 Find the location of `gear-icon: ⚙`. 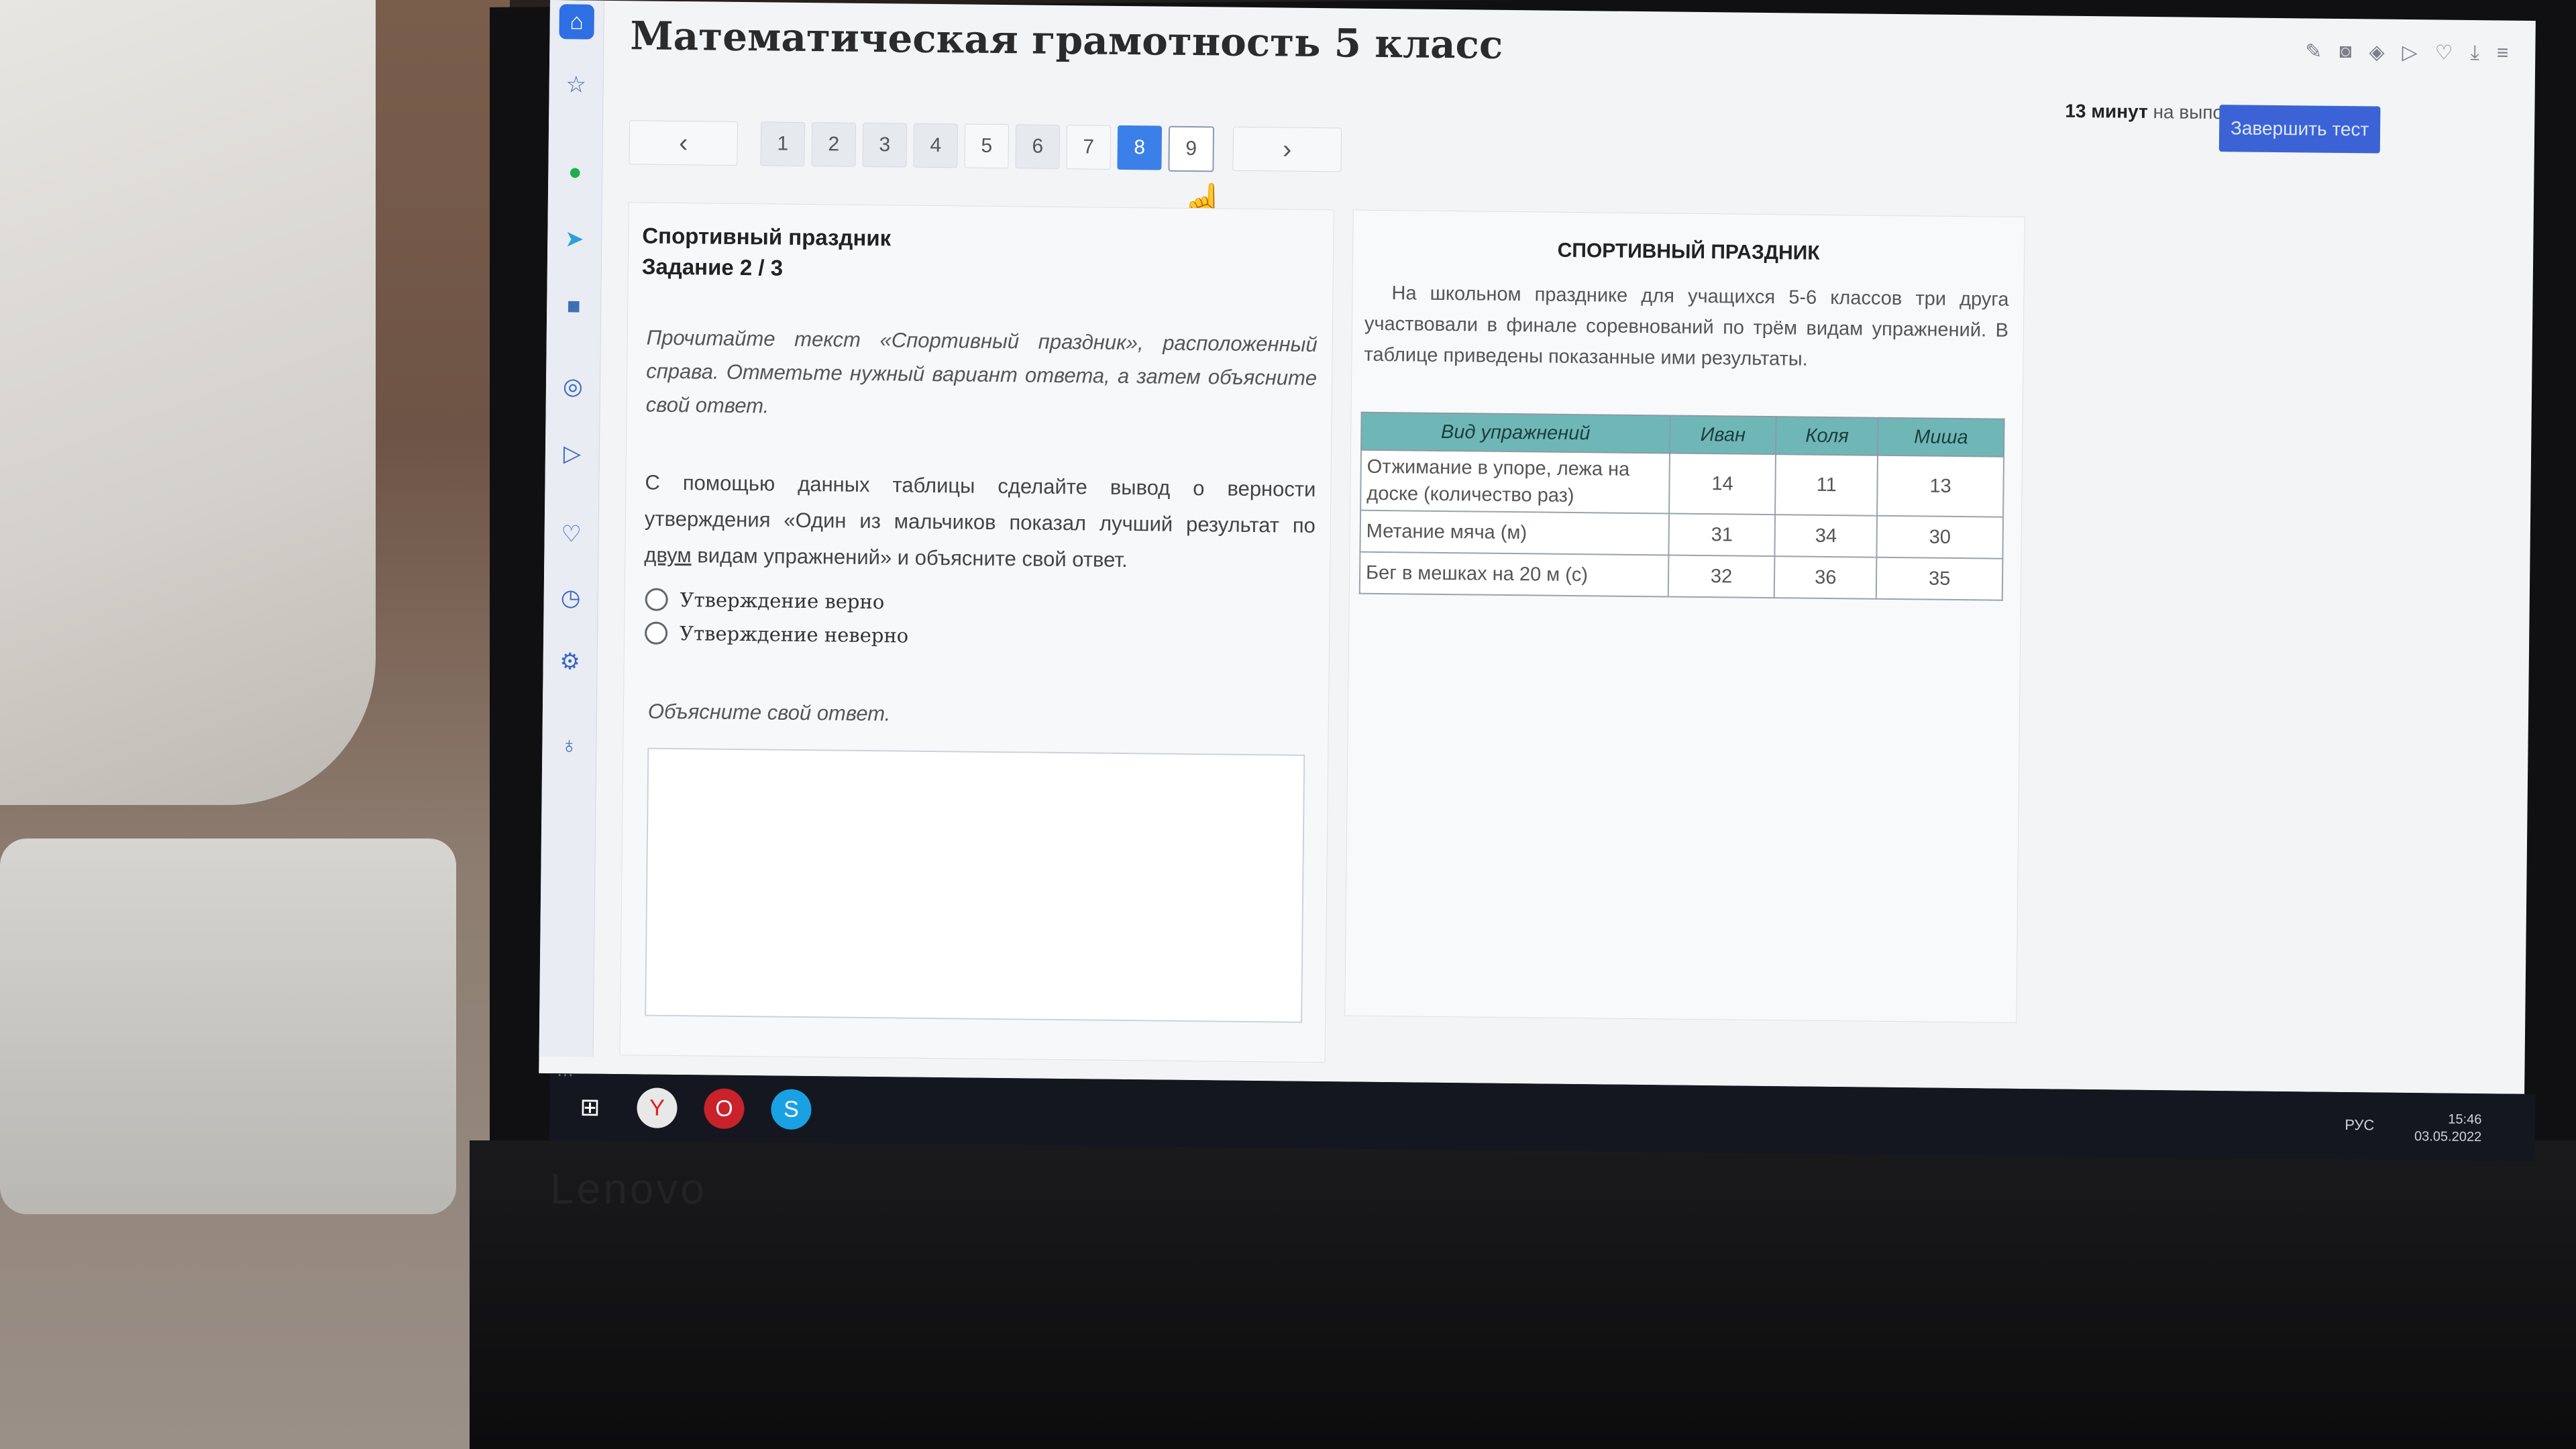

gear-icon: ⚙ is located at coordinates (570, 662).